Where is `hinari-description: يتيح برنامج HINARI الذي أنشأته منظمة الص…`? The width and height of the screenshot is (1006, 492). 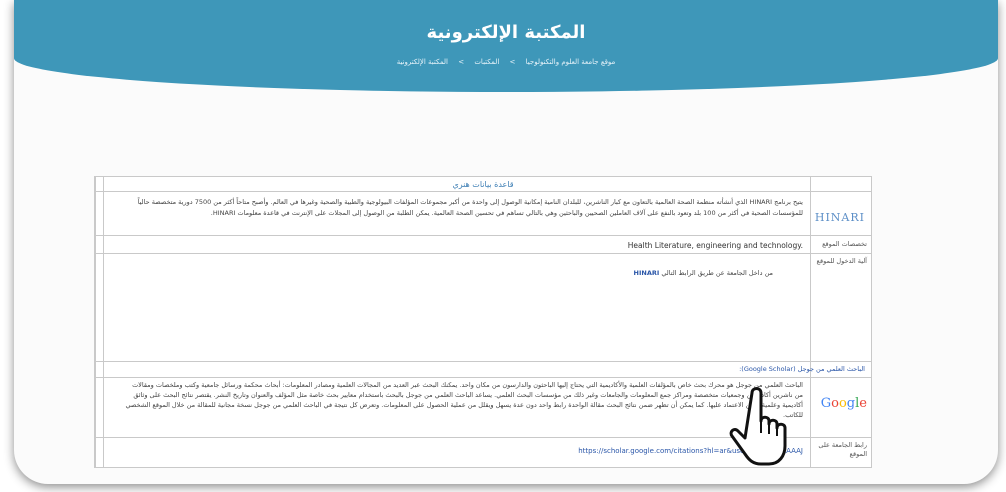 hinari-description: يتيح برنامج HINARI الذي أنشأته منظمة الص… is located at coordinates (470, 207).